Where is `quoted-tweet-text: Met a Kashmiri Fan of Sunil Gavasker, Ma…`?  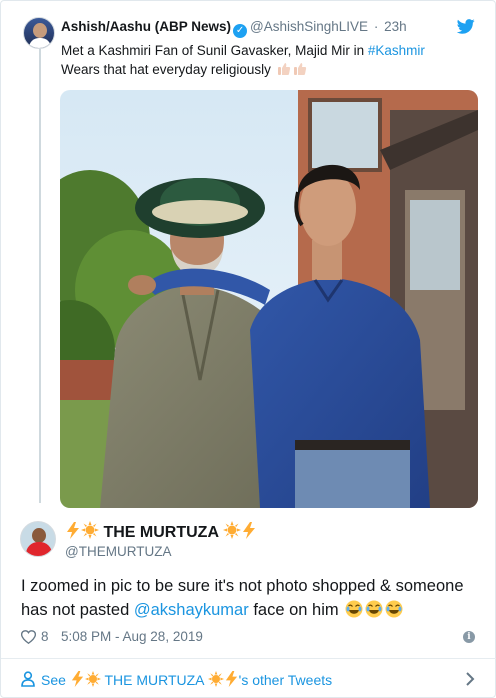 quoted-tweet-text: Met a Kashmiri Fan of Sunil Gavasker, Ma… is located at coordinates (266, 60).